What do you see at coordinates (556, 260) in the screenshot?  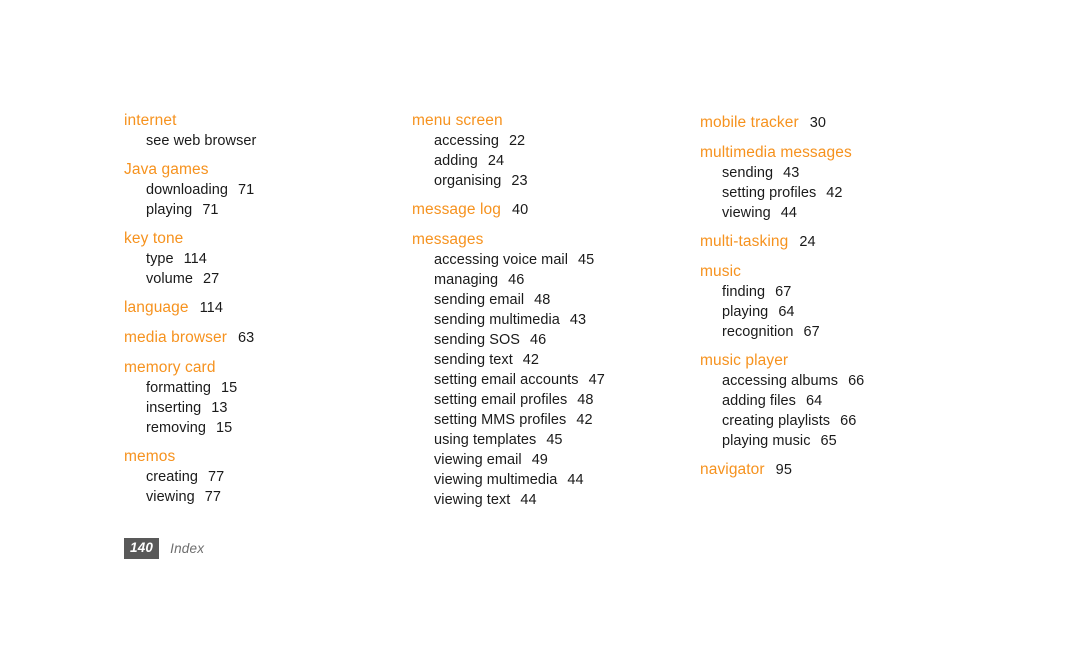 I see `index-entry: accessing voice mail 45` at bounding box center [556, 260].